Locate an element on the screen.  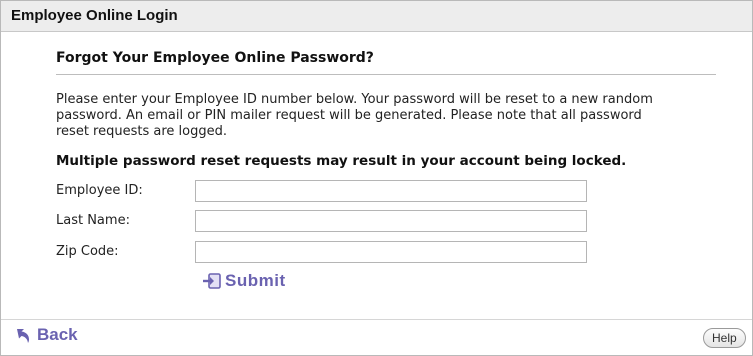
zip-code-input is located at coordinates (391, 252).